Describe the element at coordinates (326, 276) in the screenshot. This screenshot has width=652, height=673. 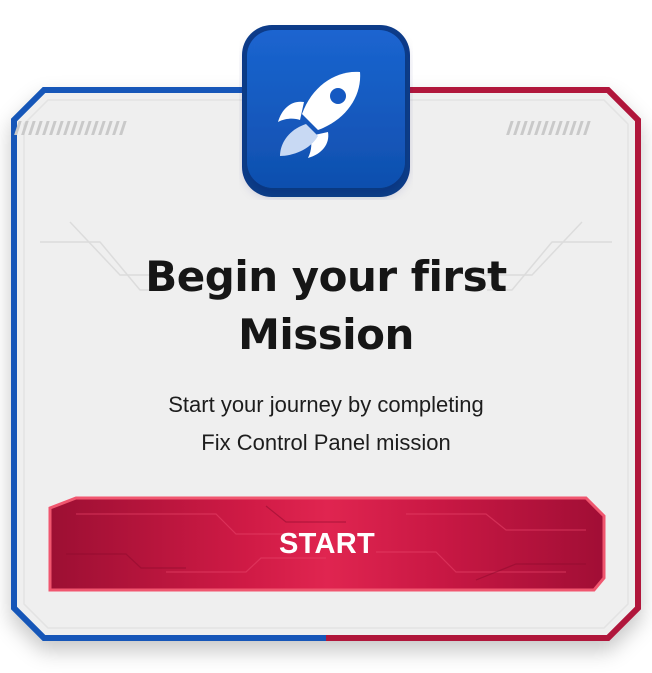
I see `title-line-1: Begin your first` at that location.